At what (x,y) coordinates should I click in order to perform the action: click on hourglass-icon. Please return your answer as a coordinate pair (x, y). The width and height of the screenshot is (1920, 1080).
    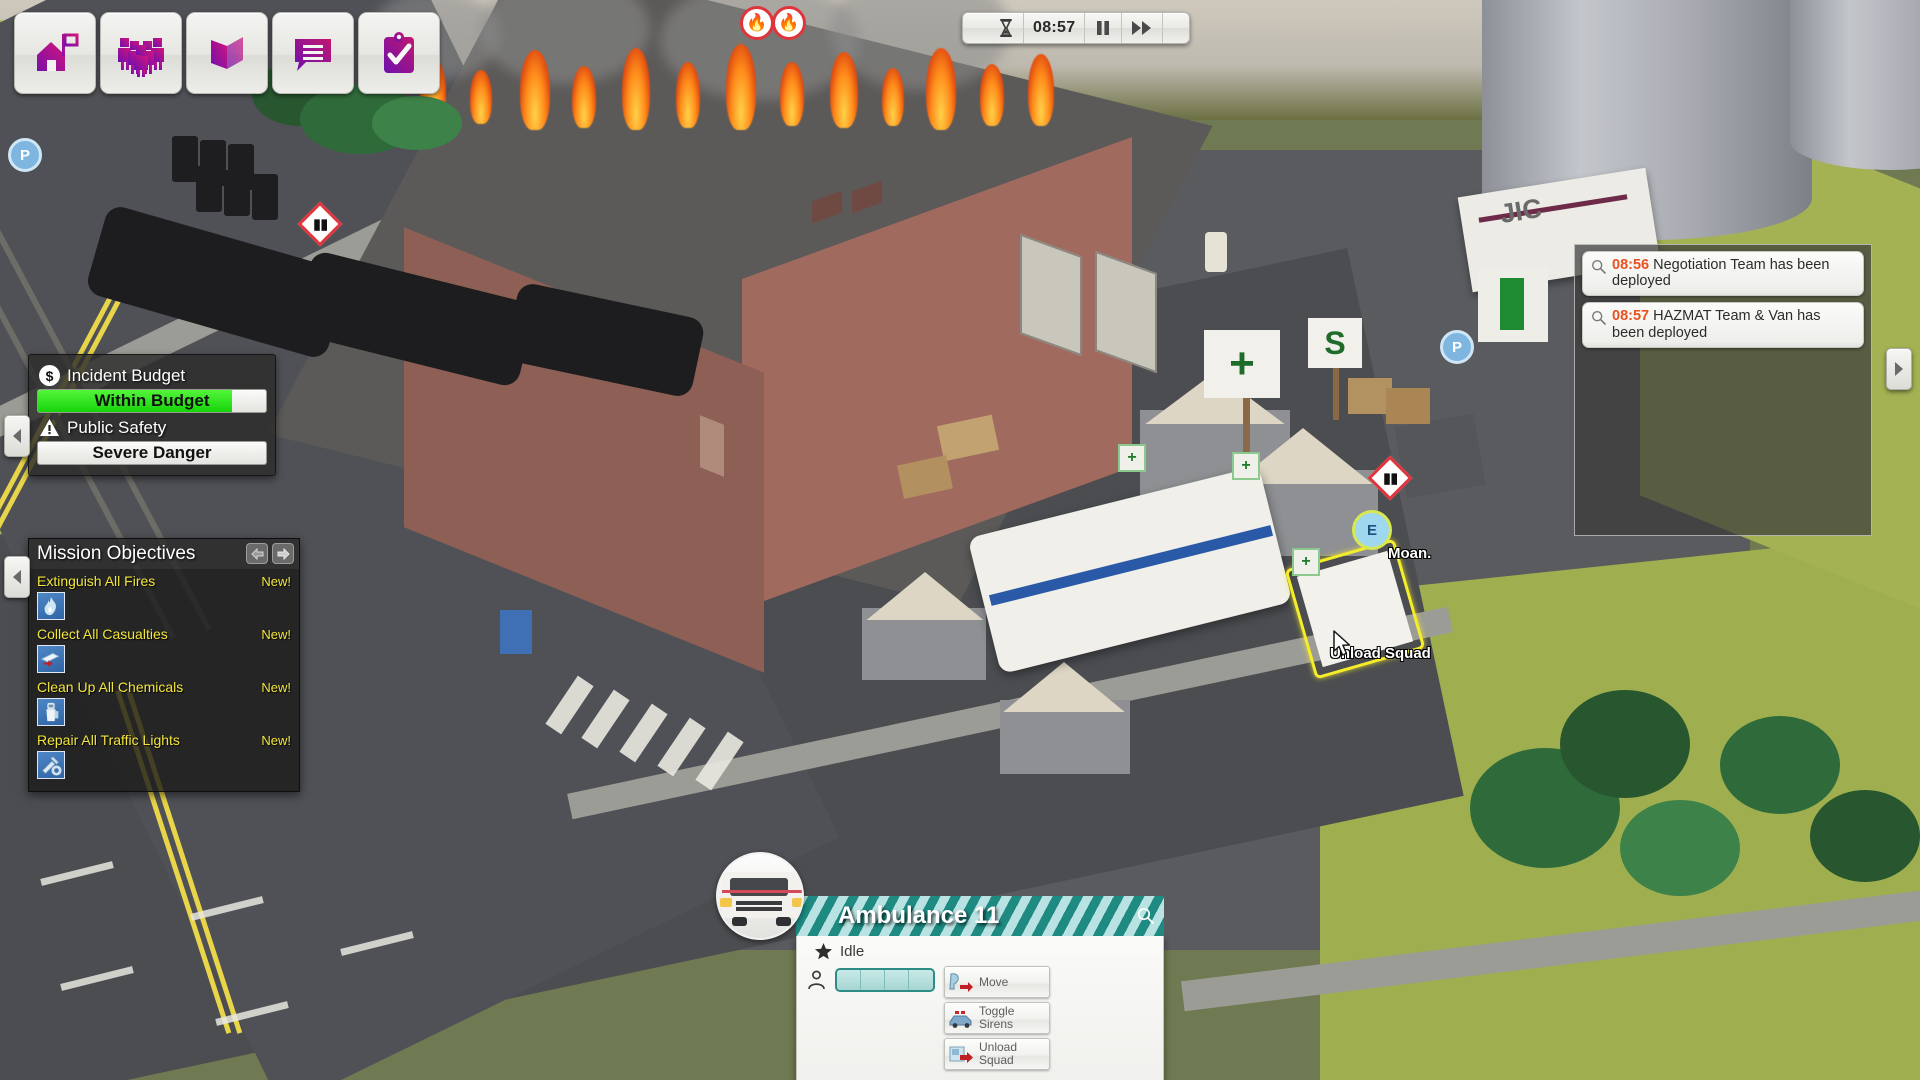
    Looking at the image, I should click on (1006, 28).